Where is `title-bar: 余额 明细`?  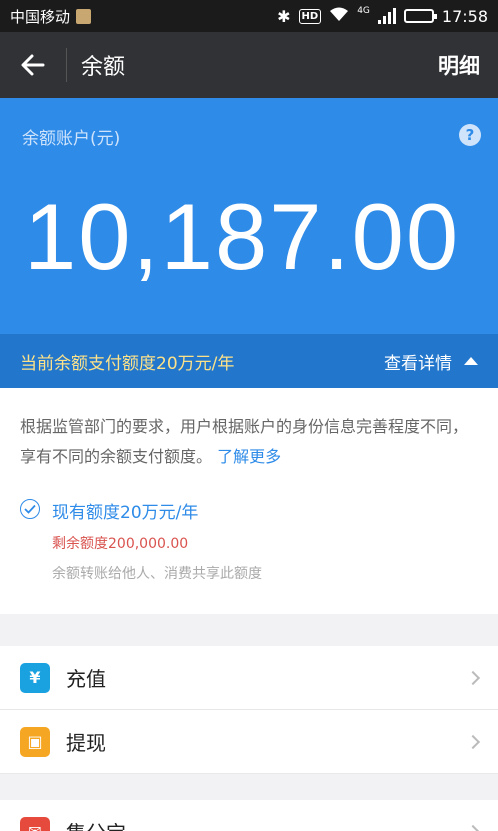 title-bar: 余额 明细 is located at coordinates (249, 65).